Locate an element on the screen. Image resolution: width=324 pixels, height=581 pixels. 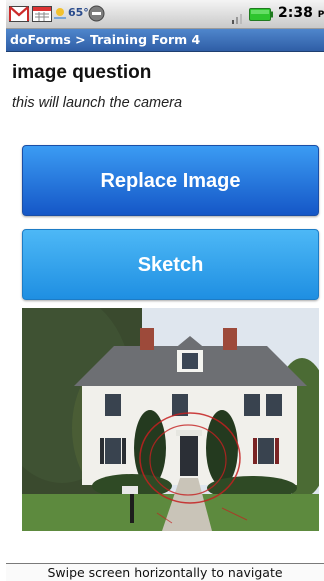
status-bar: 65° 2:38 PM is located at coordinates (165, 14).